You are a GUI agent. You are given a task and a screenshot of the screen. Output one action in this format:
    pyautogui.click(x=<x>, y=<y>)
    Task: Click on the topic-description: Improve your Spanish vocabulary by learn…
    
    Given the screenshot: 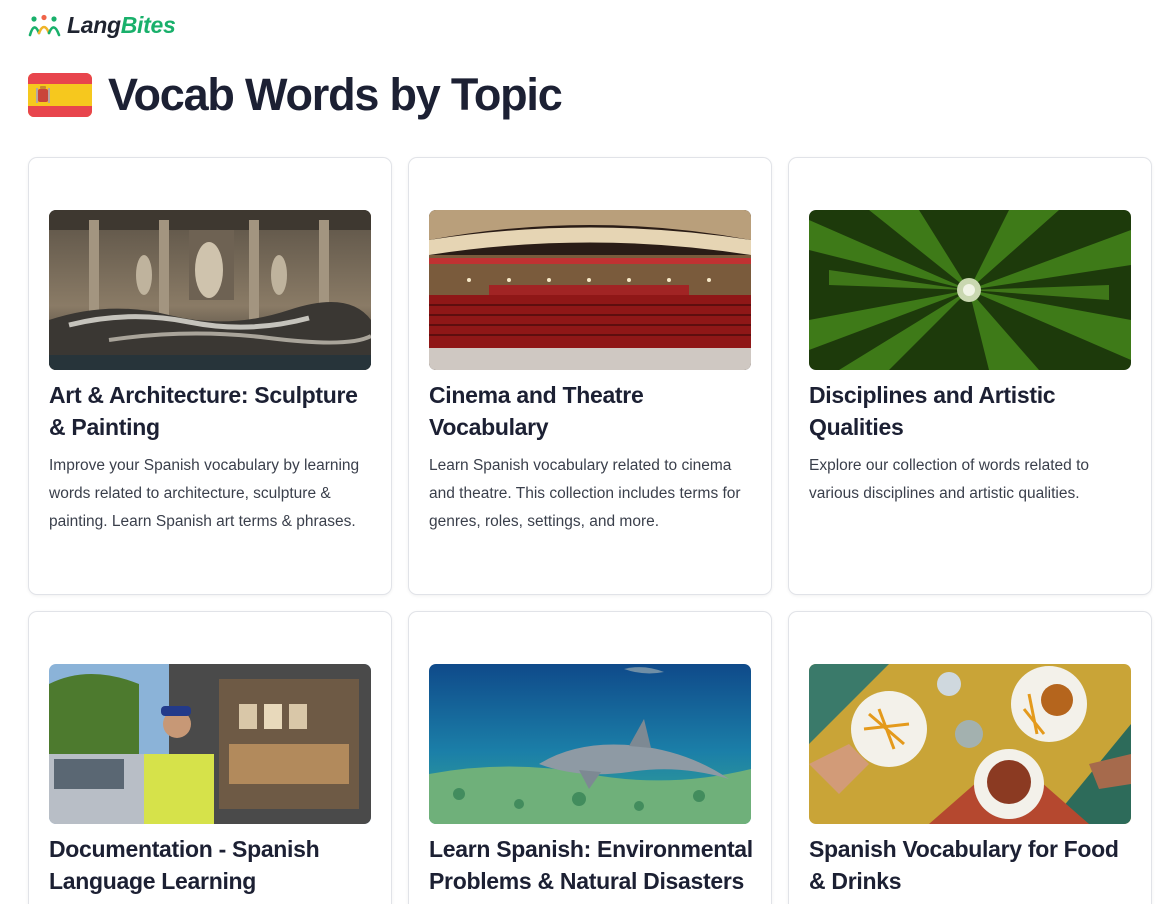 What is the action you would take?
    pyautogui.click(x=204, y=493)
    